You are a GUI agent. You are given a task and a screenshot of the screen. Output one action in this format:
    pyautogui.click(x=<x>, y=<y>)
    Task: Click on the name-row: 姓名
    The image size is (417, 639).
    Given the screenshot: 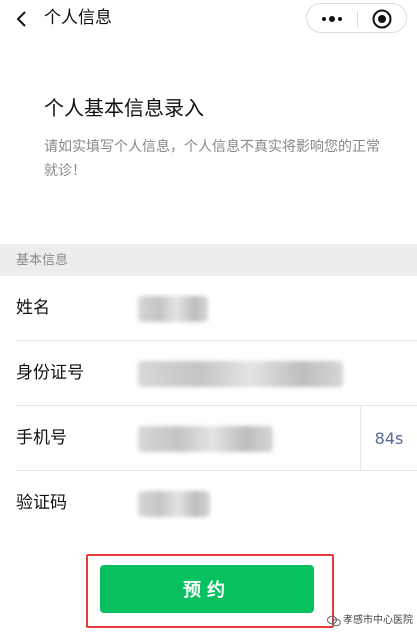 What is the action you would take?
    pyautogui.click(x=208, y=308)
    